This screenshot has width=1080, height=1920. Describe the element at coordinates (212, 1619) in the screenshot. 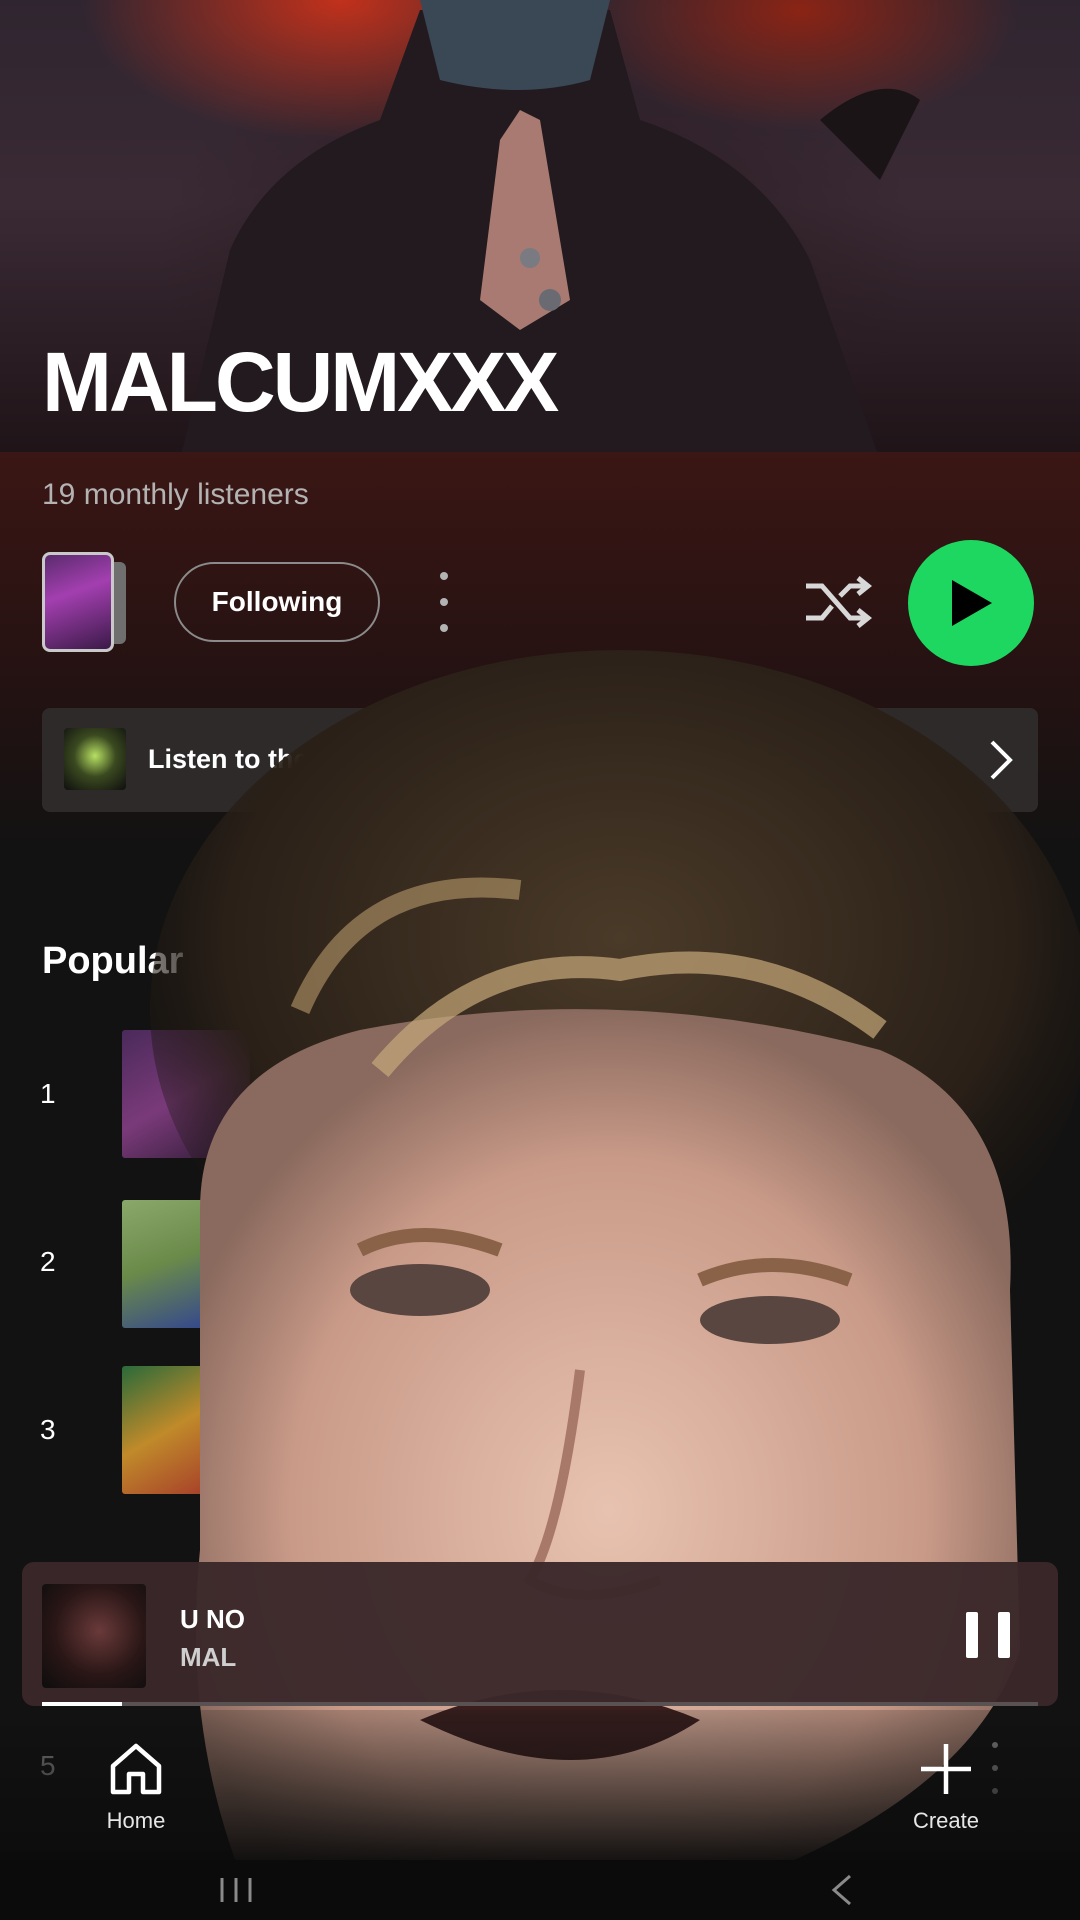

I see `now-playing-title: U NO` at that location.